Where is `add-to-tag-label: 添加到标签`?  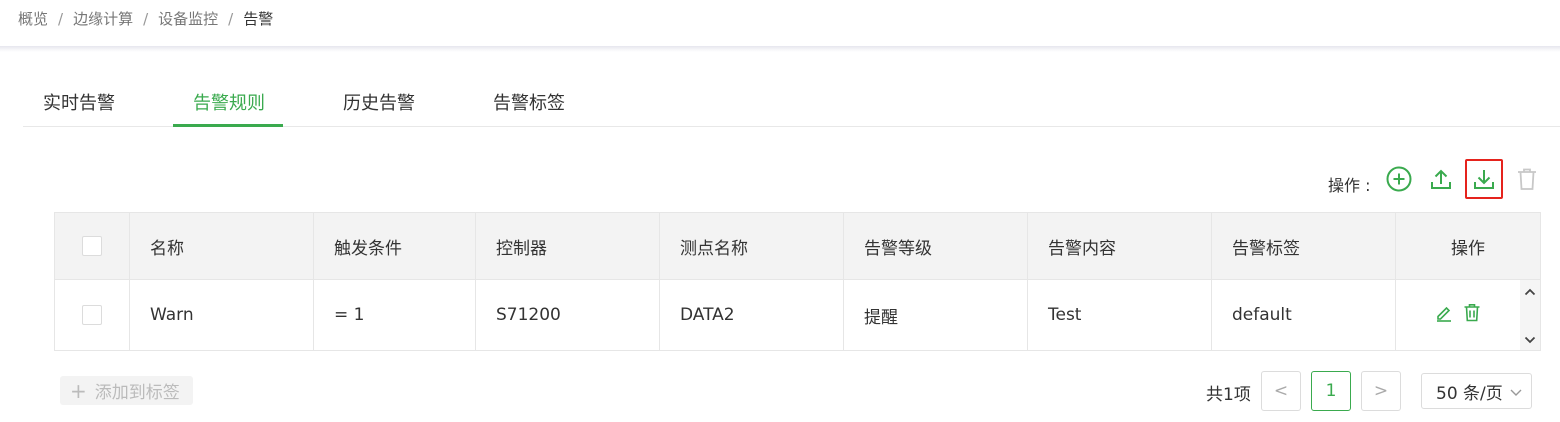
add-to-tag-label: 添加到标签 is located at coordinates (137, 393).